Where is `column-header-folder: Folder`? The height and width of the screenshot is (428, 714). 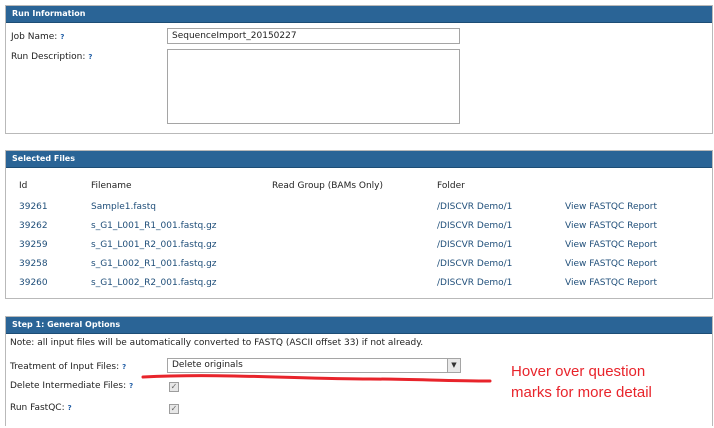 column-header-folder: Folder is located at coordinates (451, 186).